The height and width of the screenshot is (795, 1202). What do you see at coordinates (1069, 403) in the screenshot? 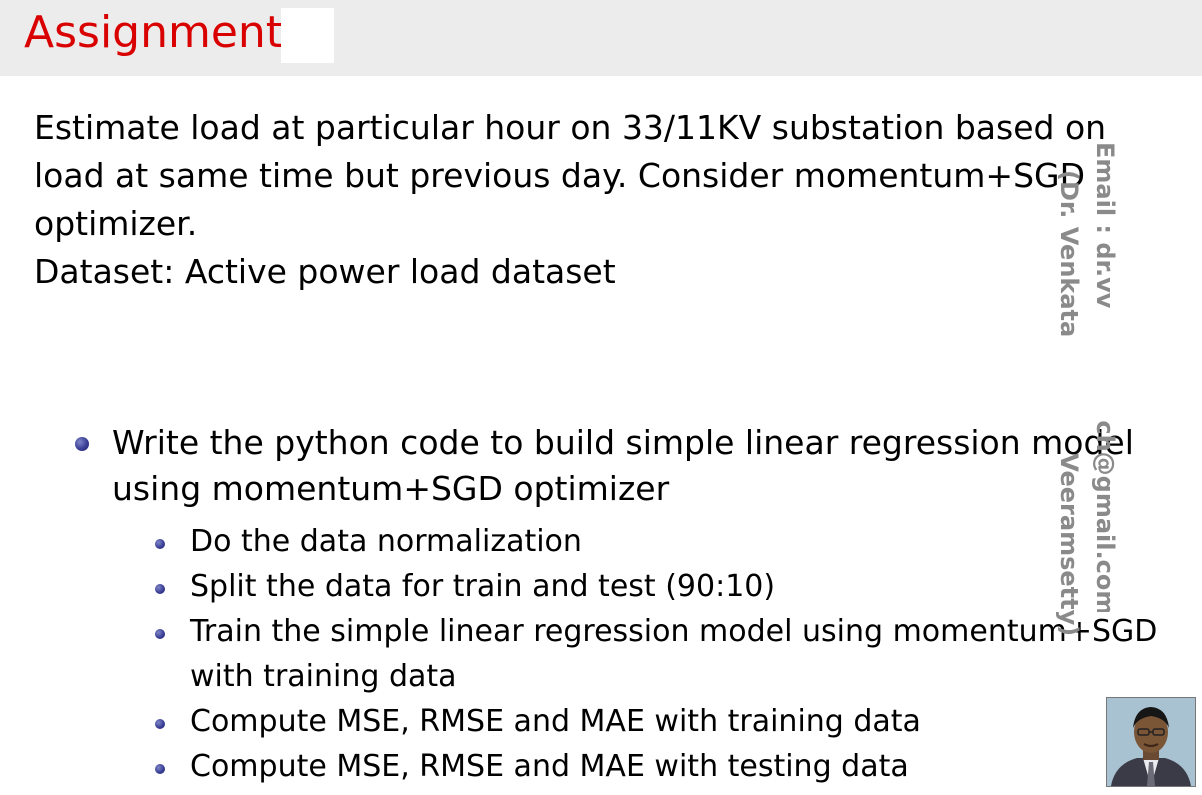
I see `watermark-name: (Dr. Venkata Veeramsetty)` at bounding box center [1069, 403].